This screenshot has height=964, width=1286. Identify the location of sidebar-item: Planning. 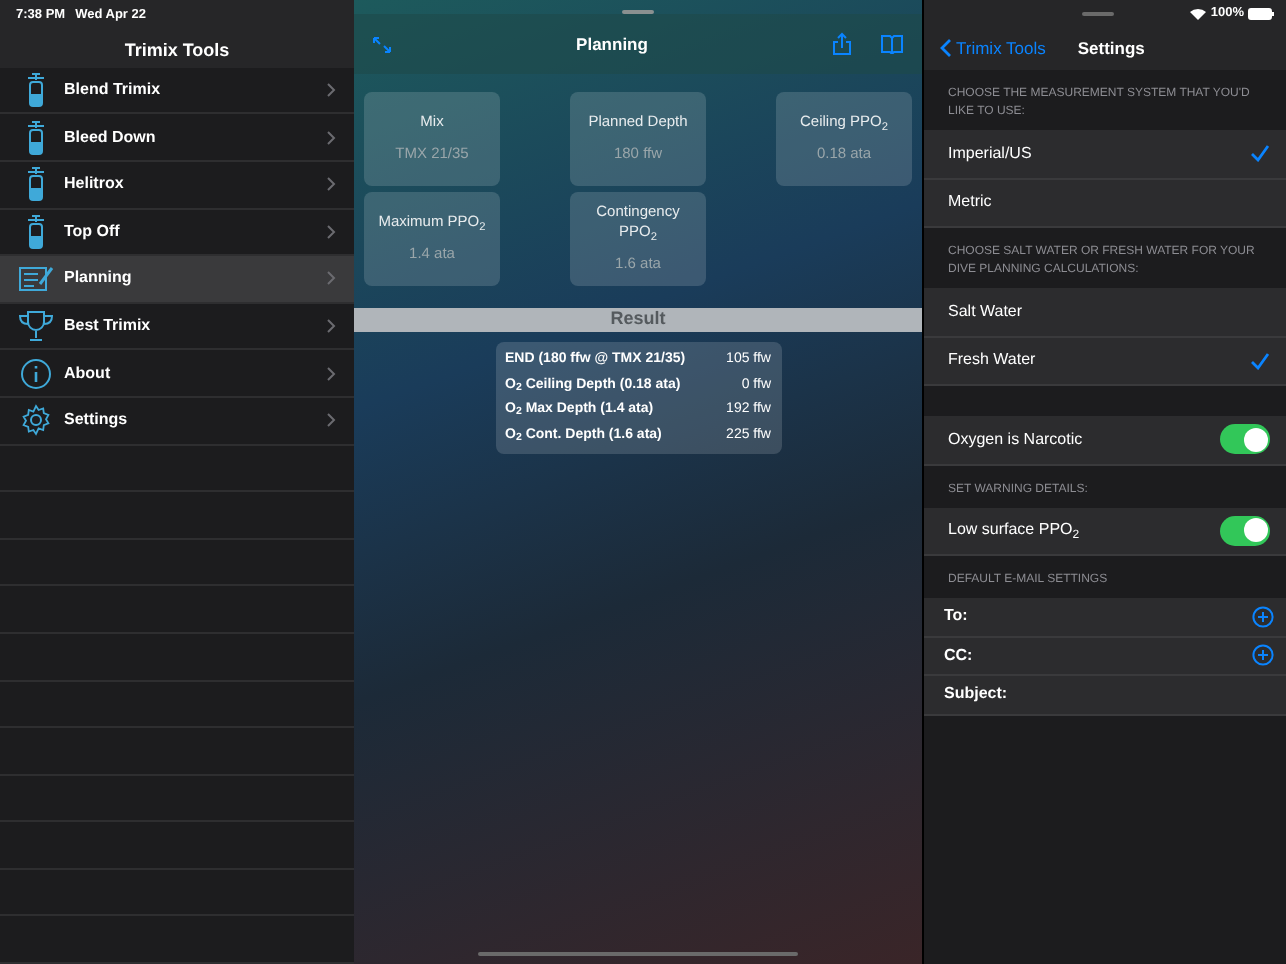
(177, 280).